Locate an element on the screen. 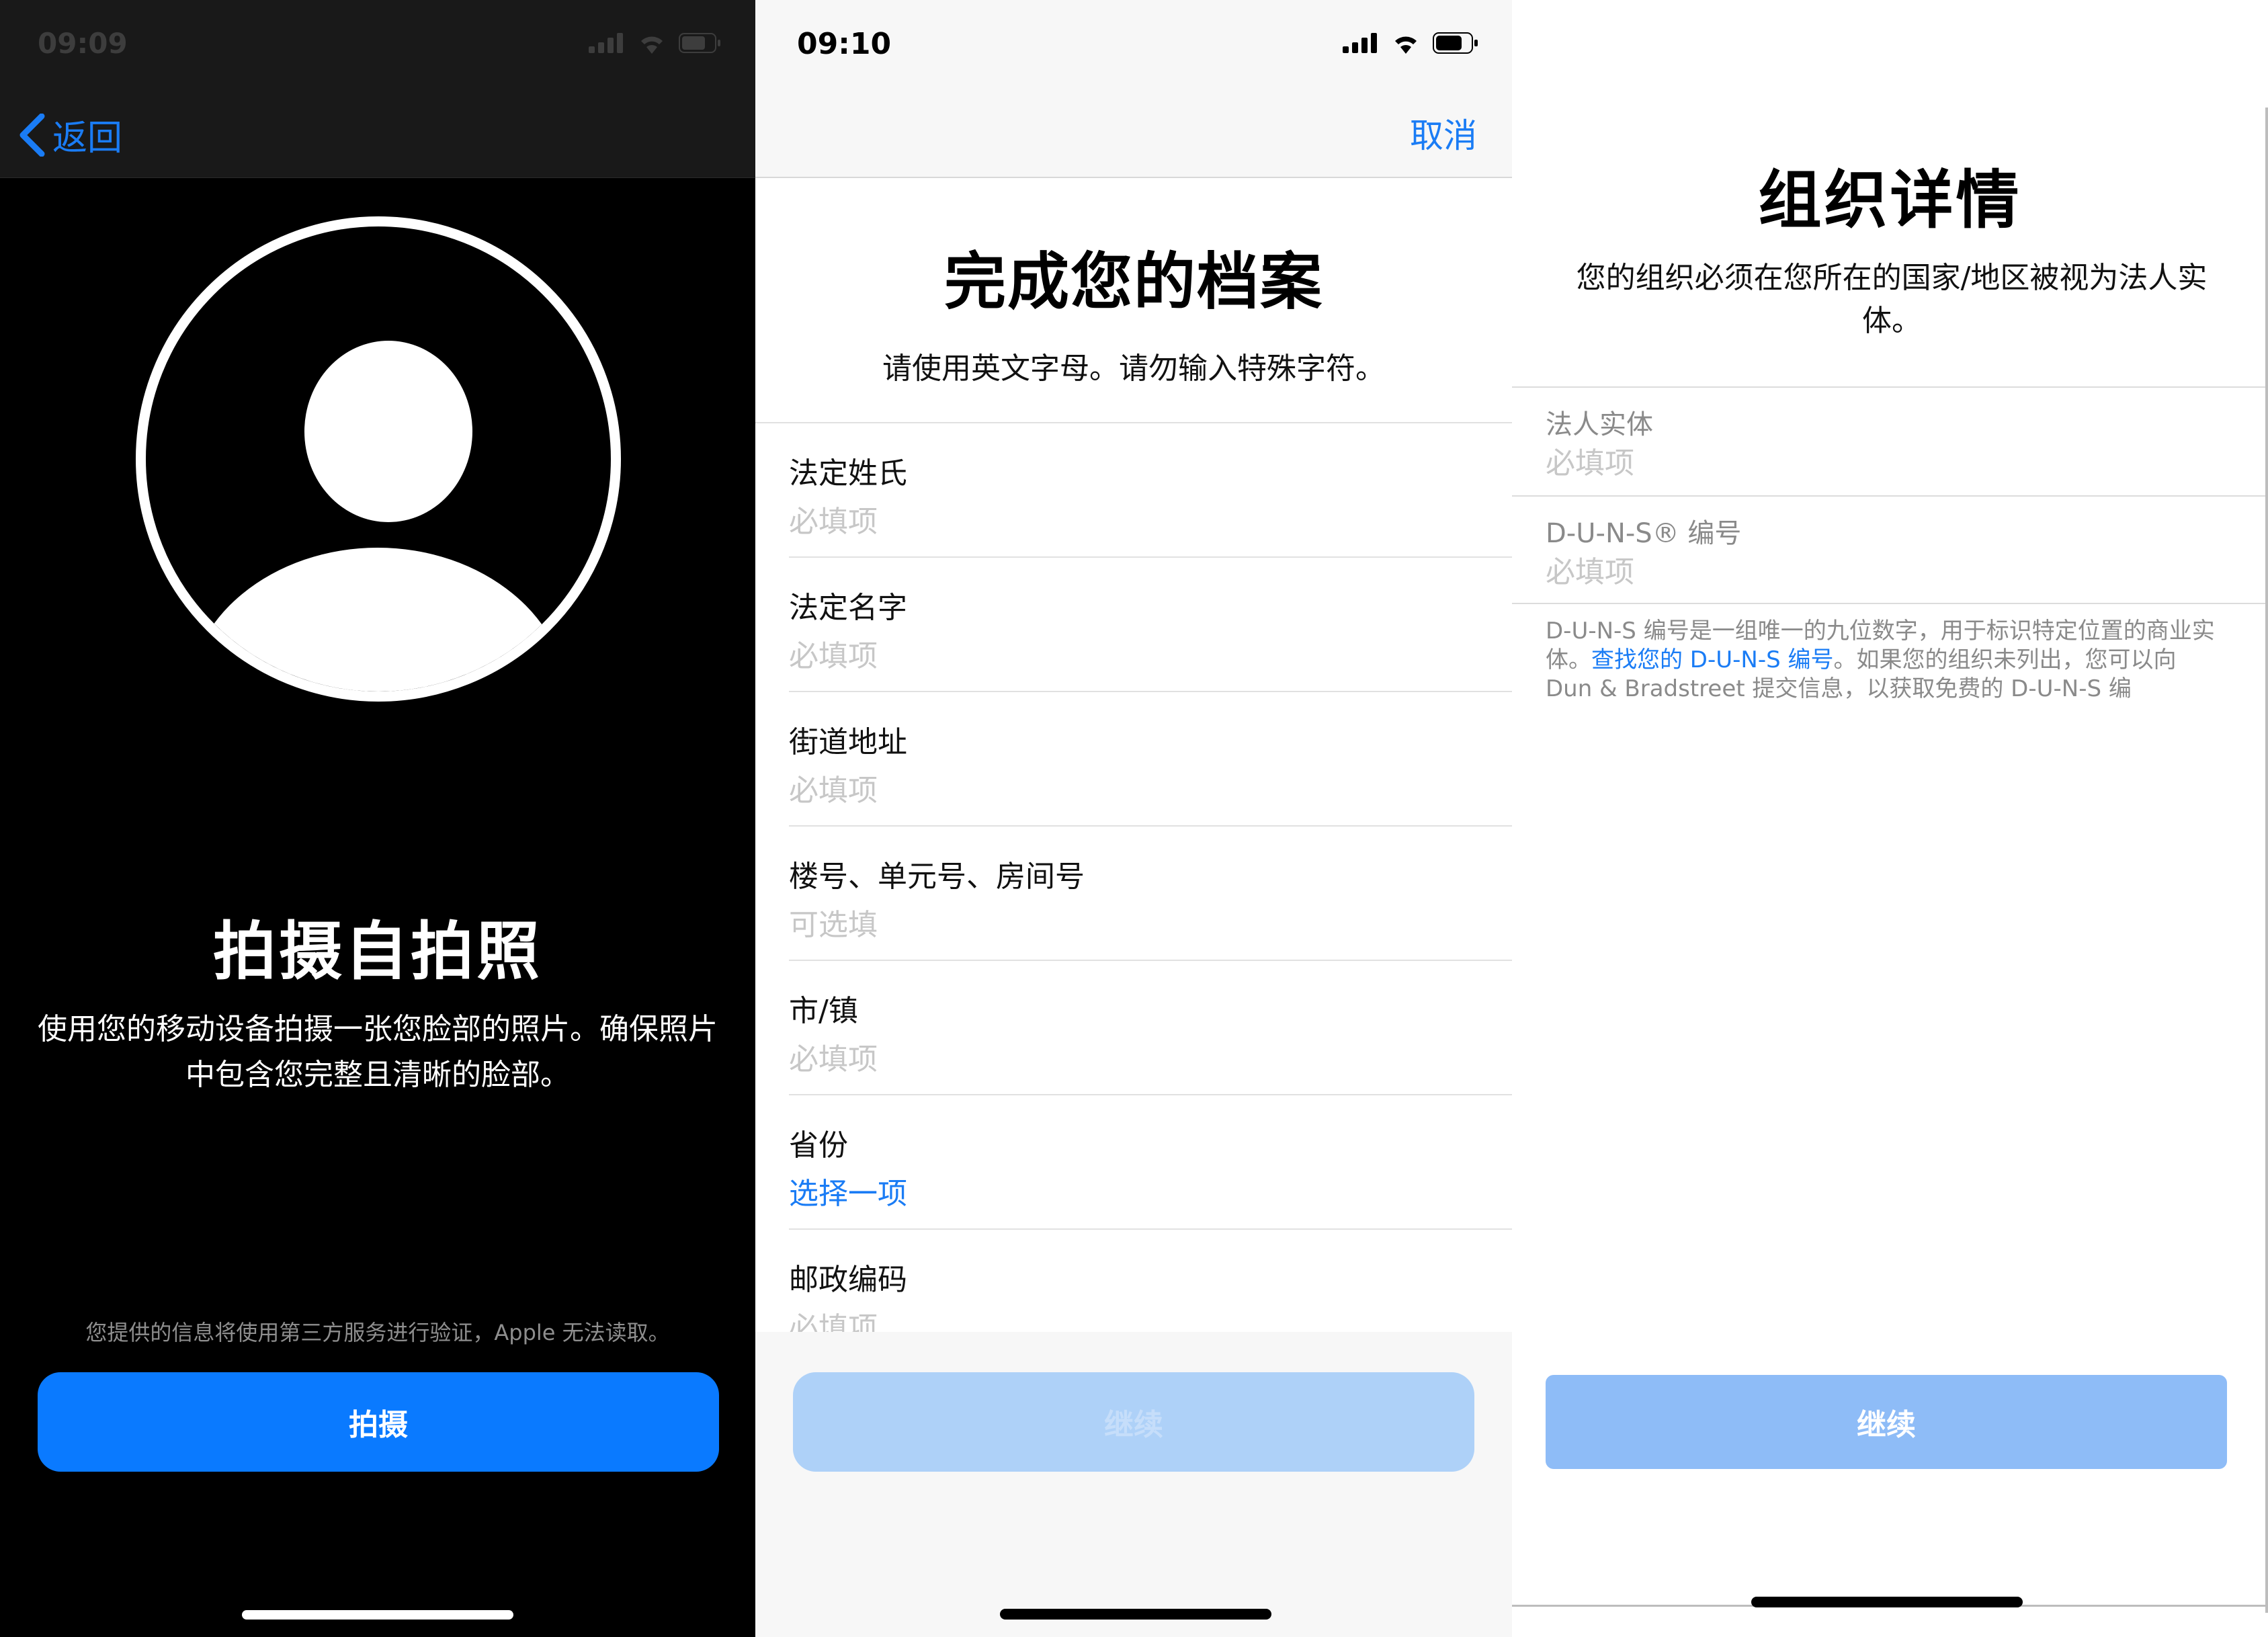  person-icon is located at coordinates (378, 459).